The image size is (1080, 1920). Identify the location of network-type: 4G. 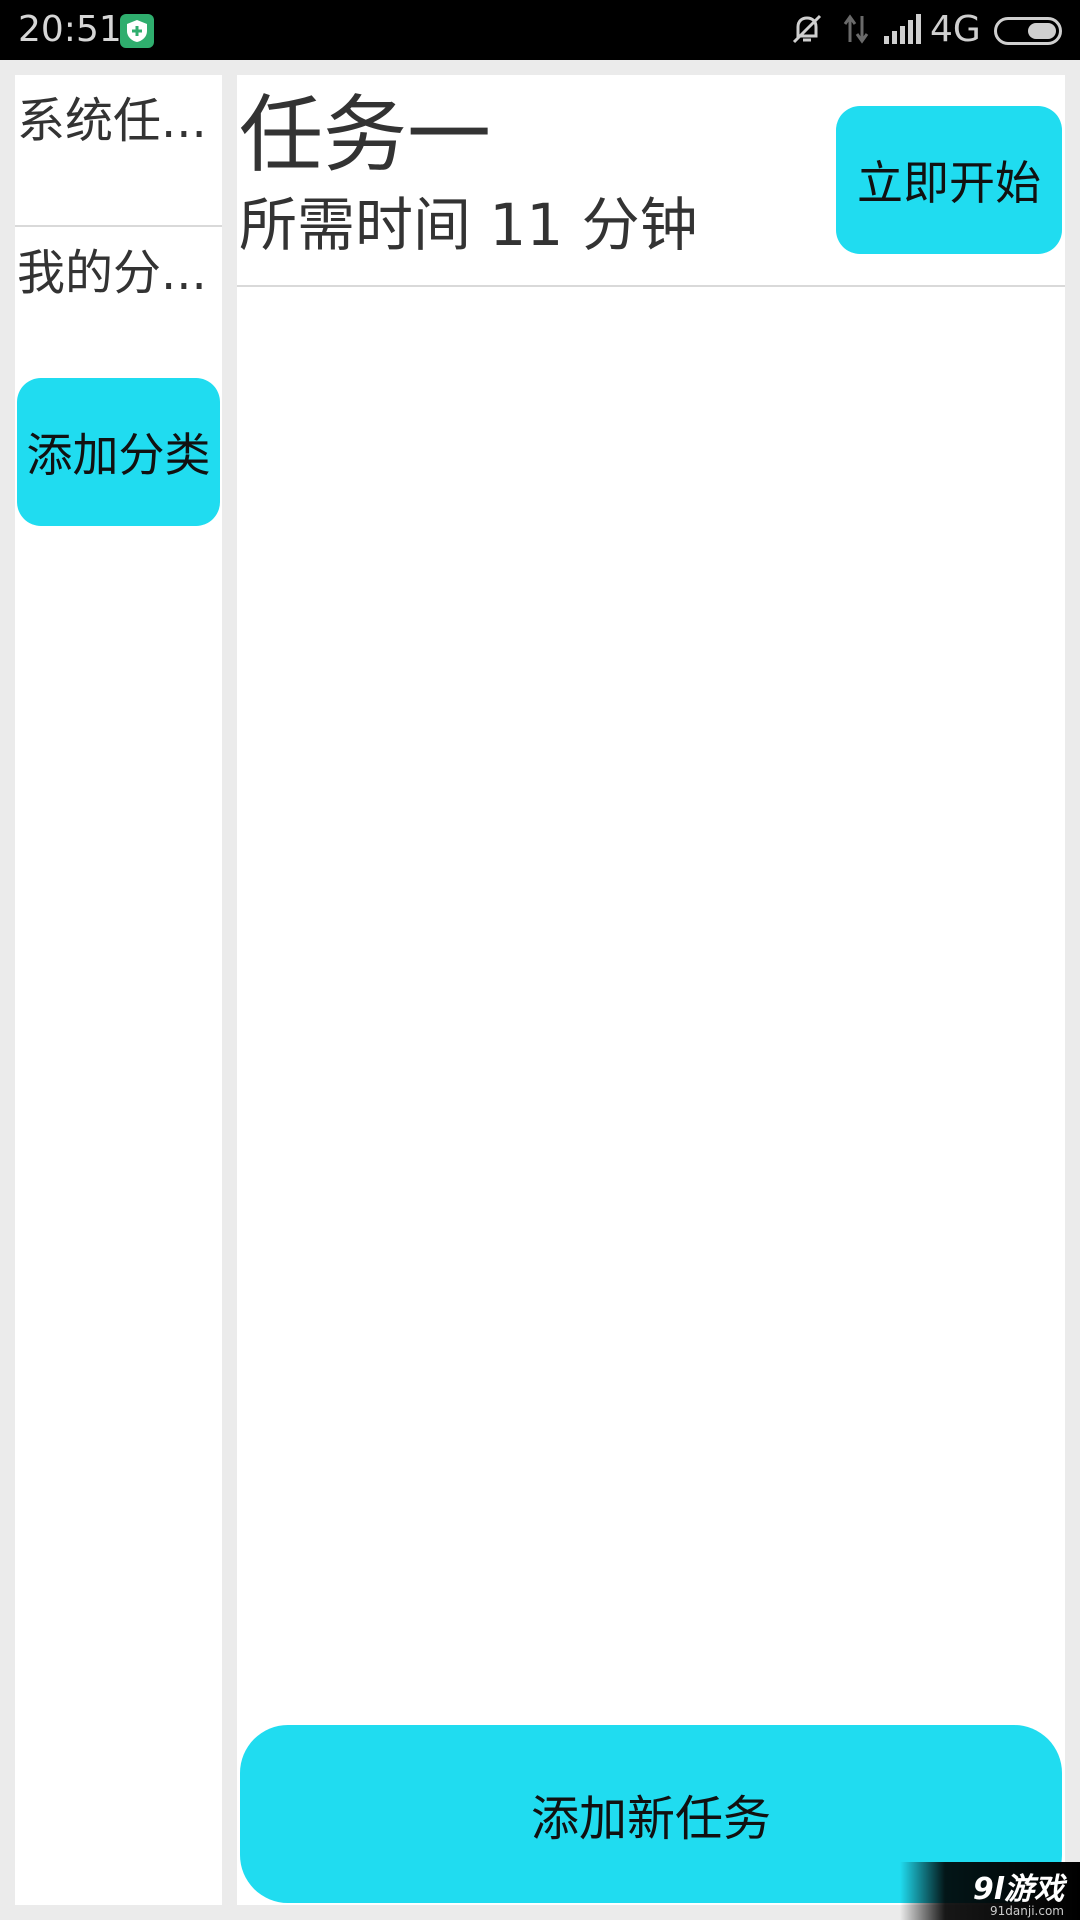
(955, 29).